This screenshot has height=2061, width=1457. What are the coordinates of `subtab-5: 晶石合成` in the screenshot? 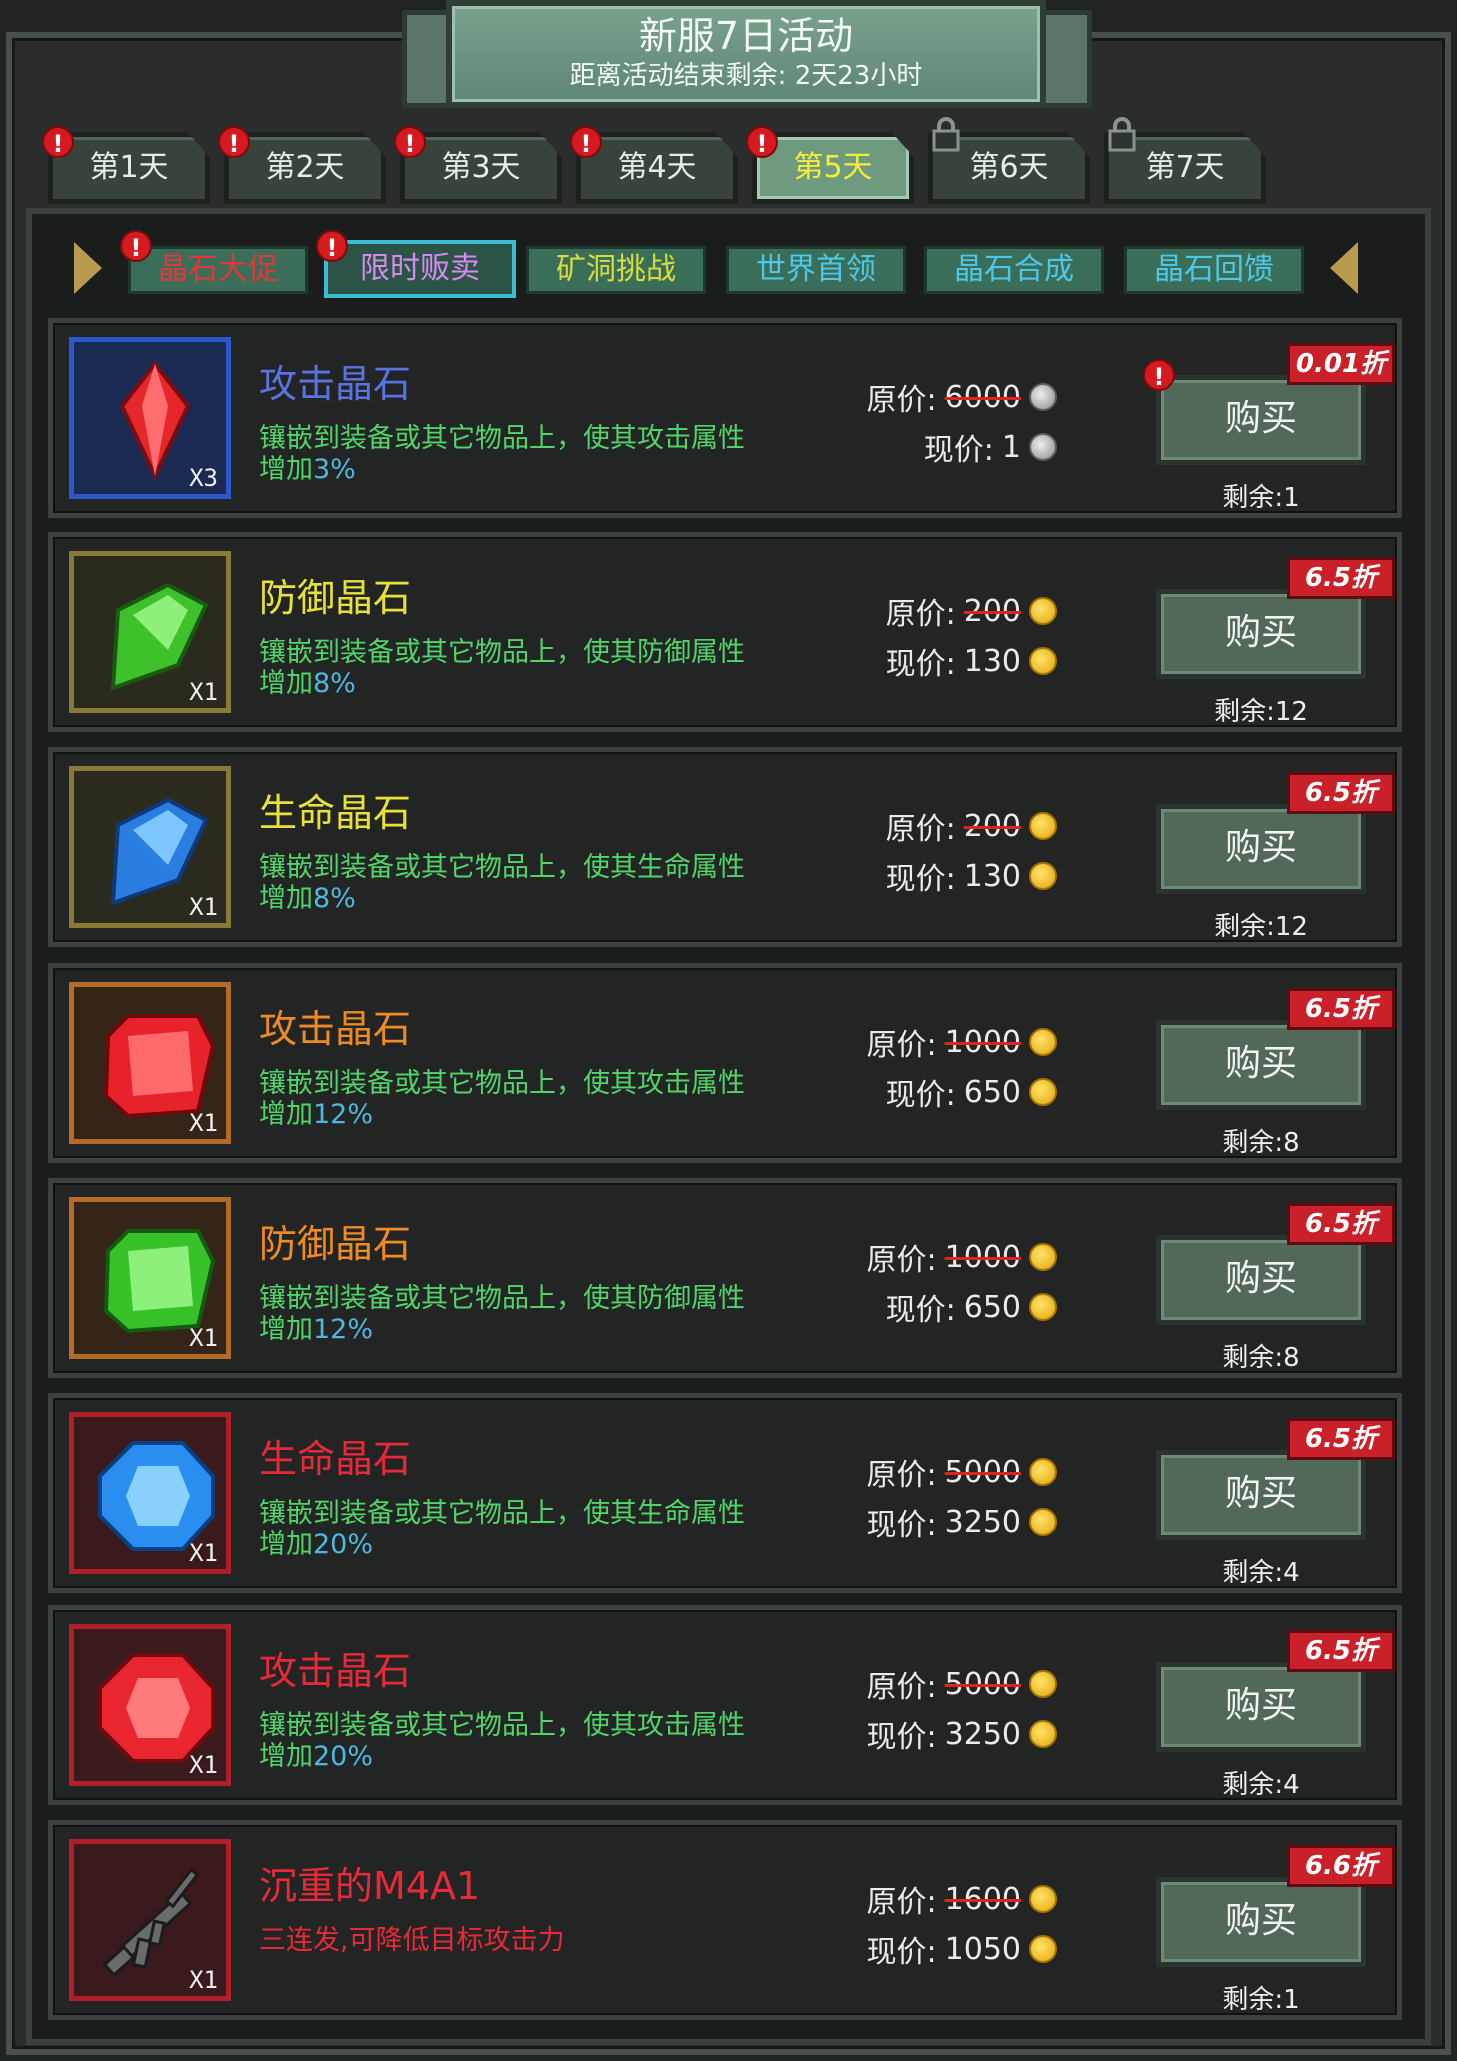 It's located at (1014, 270).